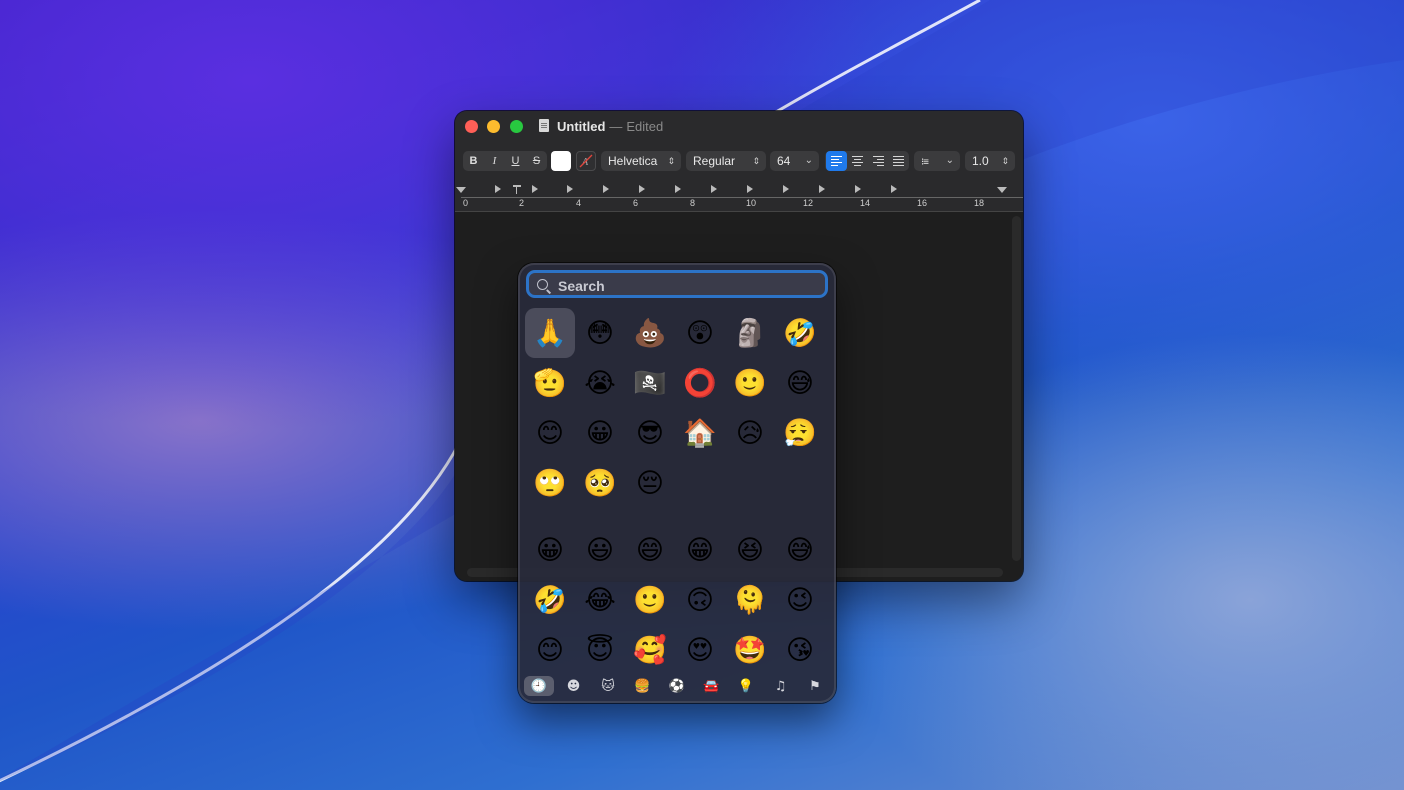 This screenshot has height=790, width=1404. I want to click on right-indent-marker, so click(1002, 190).